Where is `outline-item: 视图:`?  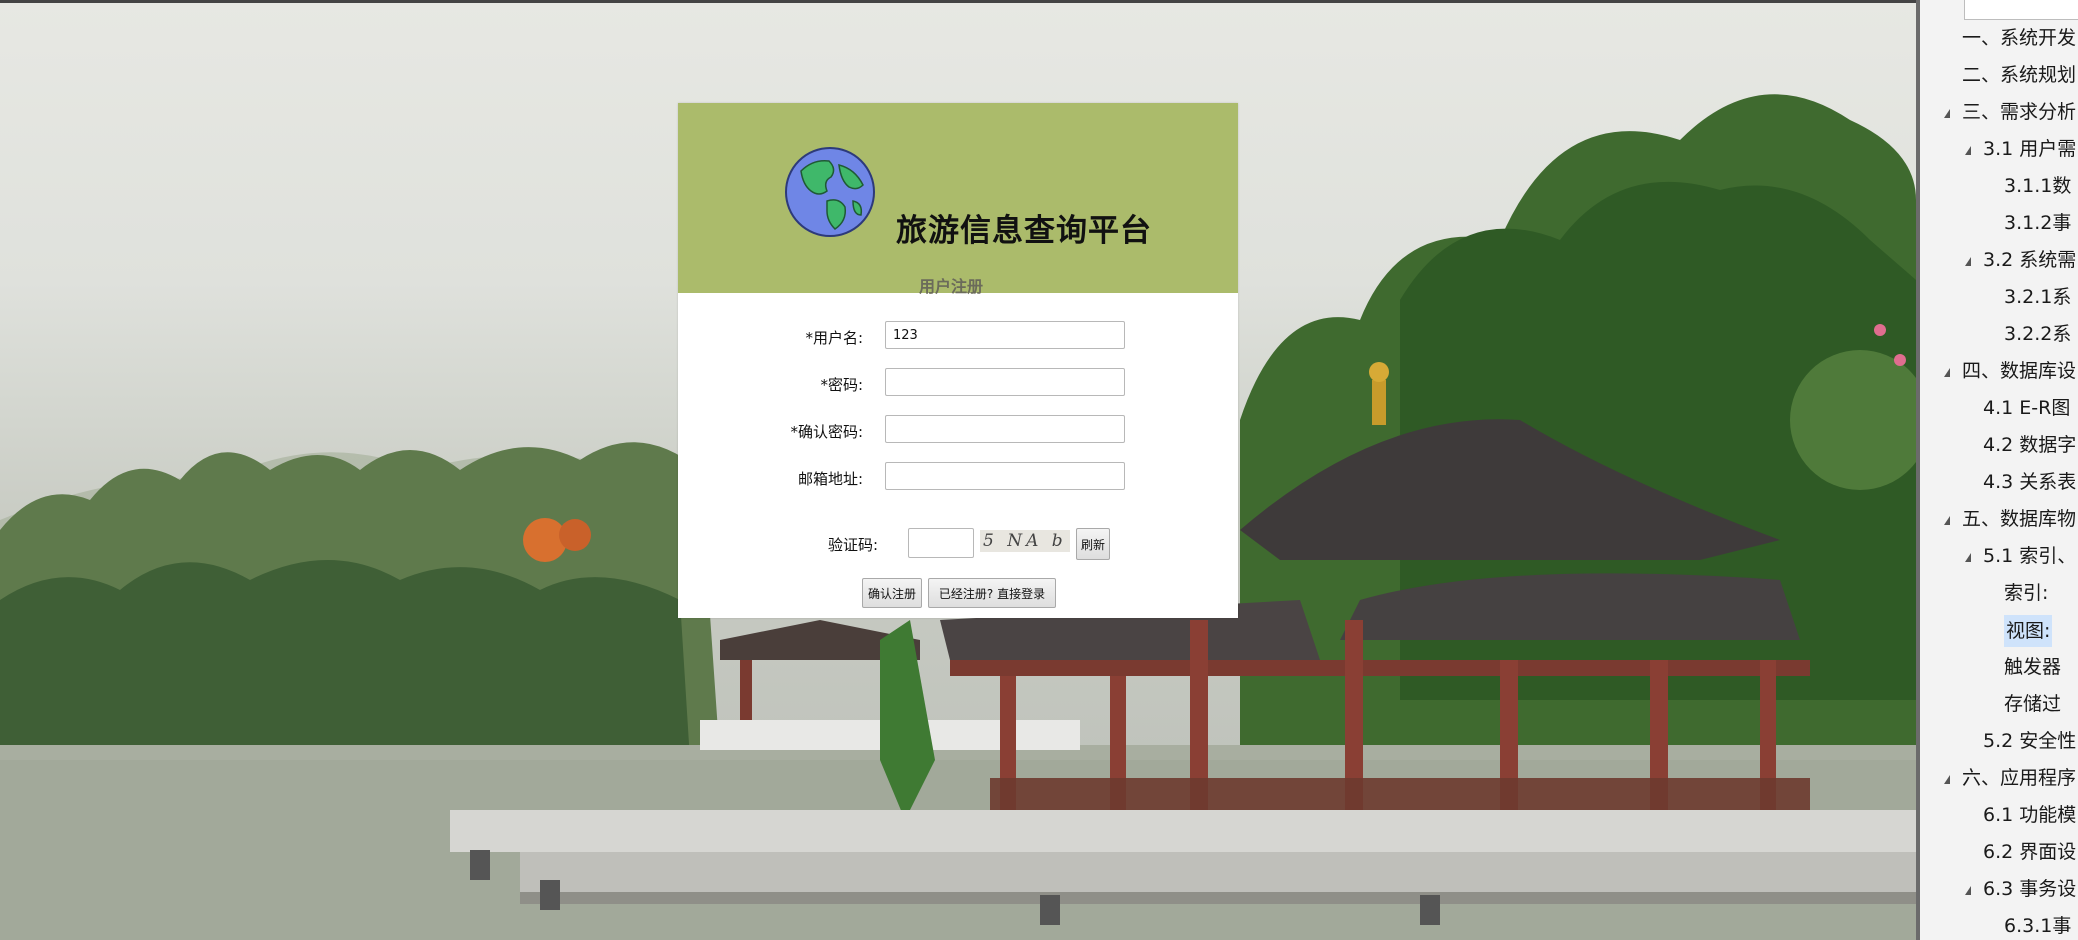
outline-item: 视图: is located at coordinates (1999, 631).